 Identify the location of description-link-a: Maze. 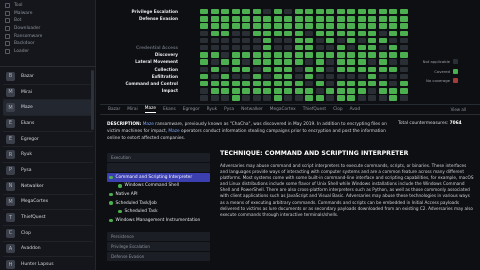
(148, 124).